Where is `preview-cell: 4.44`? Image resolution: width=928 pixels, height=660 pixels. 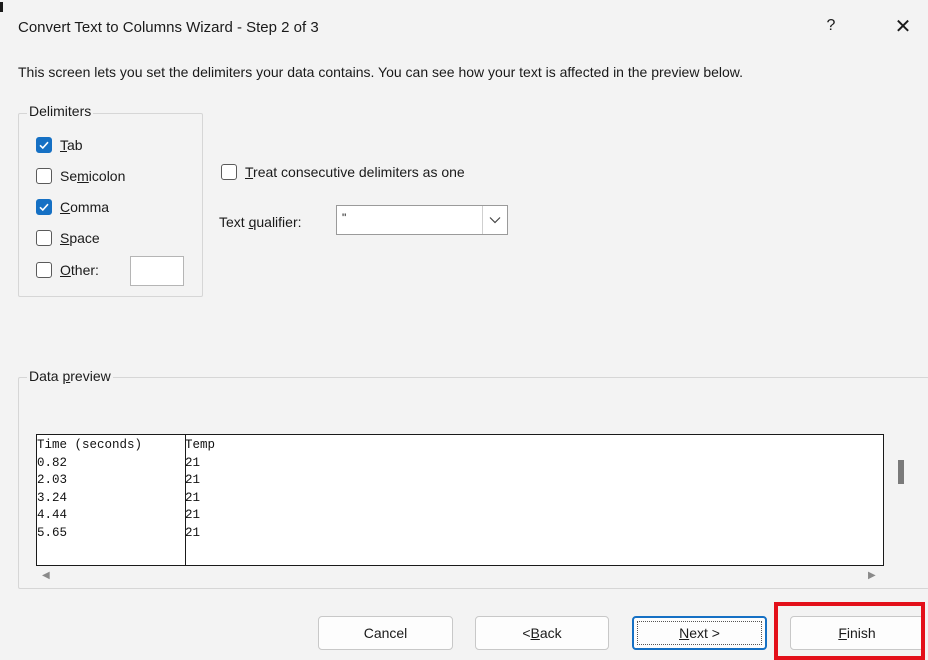
preview-cell: 4.44 is located at coordinates (52, 515).